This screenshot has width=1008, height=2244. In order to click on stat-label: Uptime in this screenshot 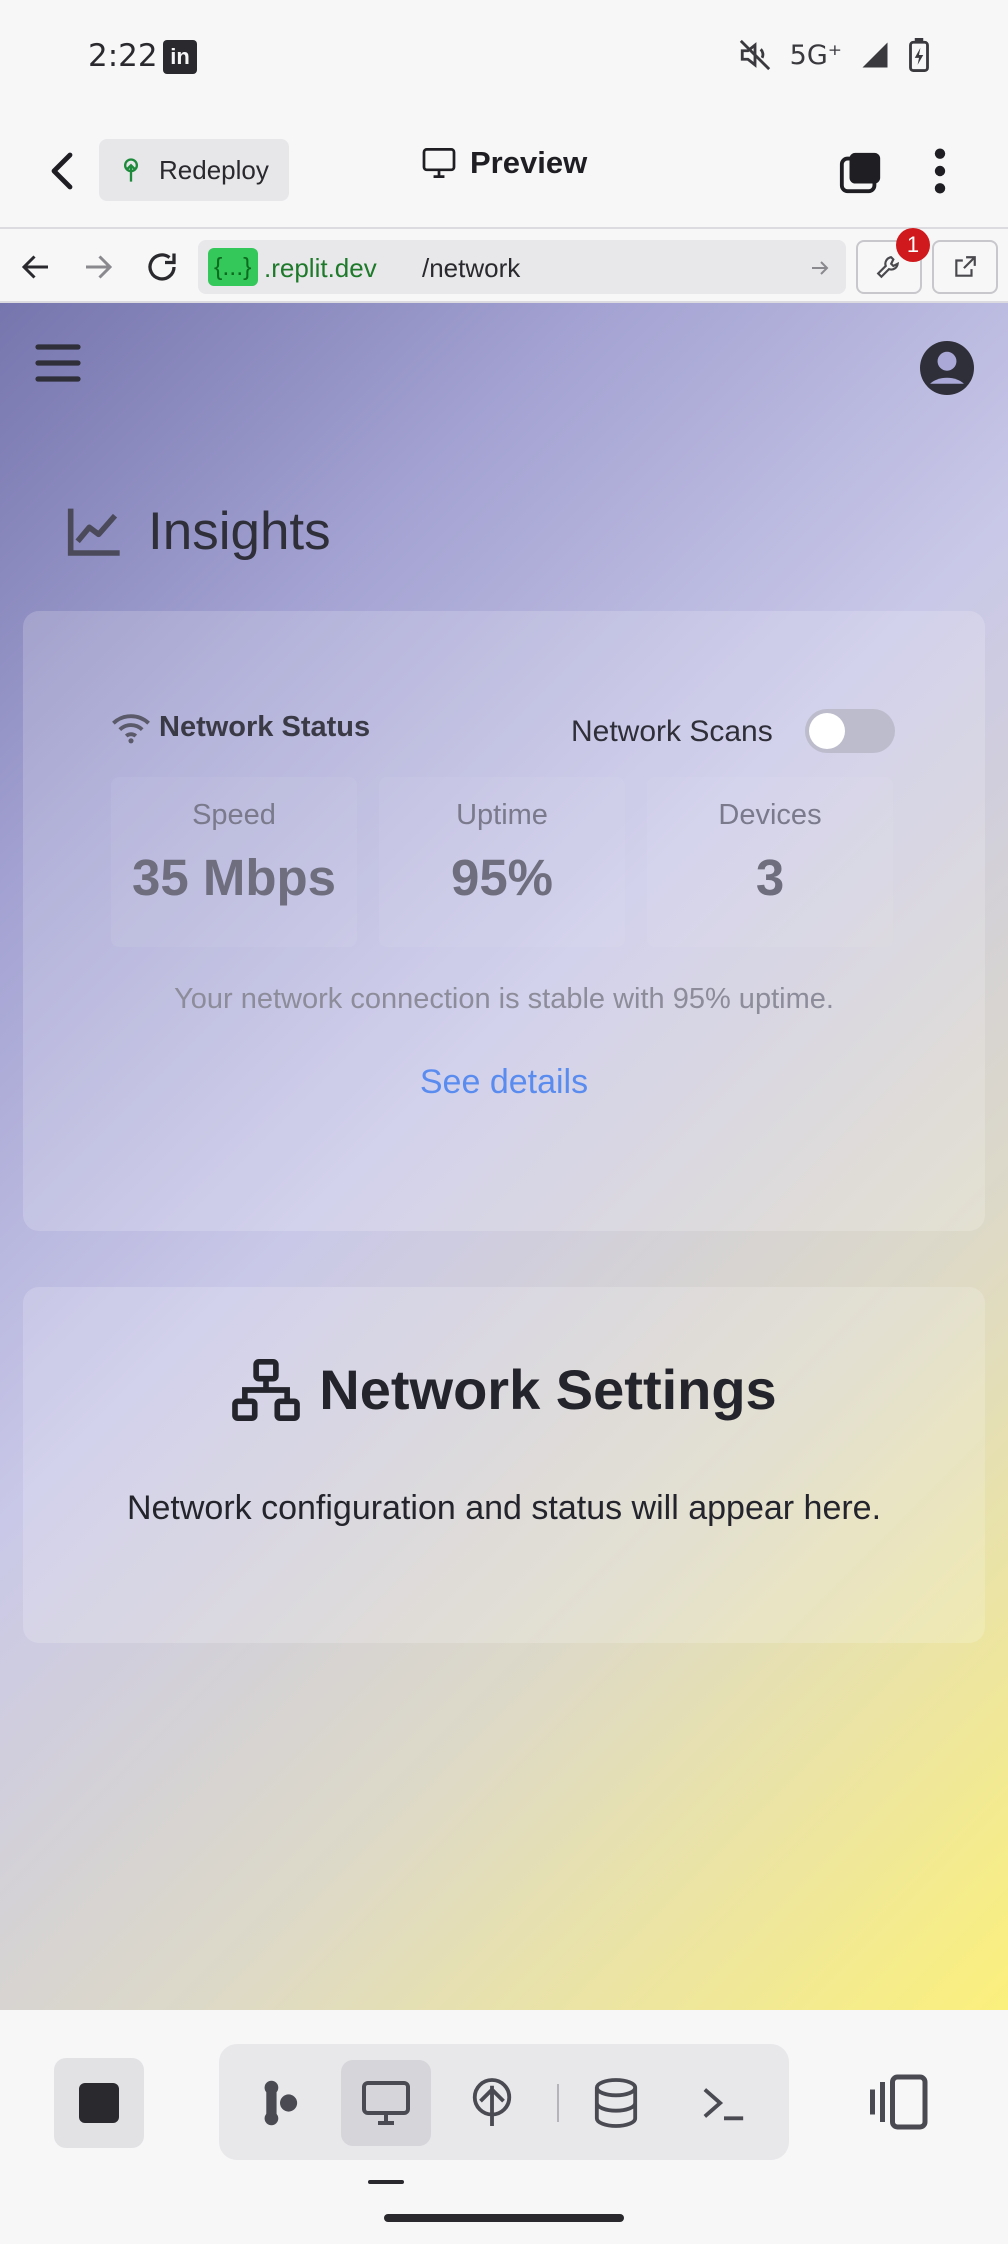, I will do `click(502, 815)`.